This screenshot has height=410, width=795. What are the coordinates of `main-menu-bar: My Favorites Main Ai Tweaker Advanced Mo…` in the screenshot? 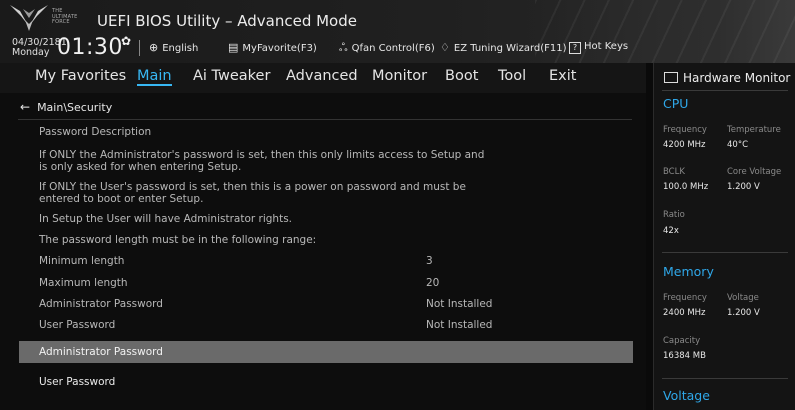 It's located at (323, 78).